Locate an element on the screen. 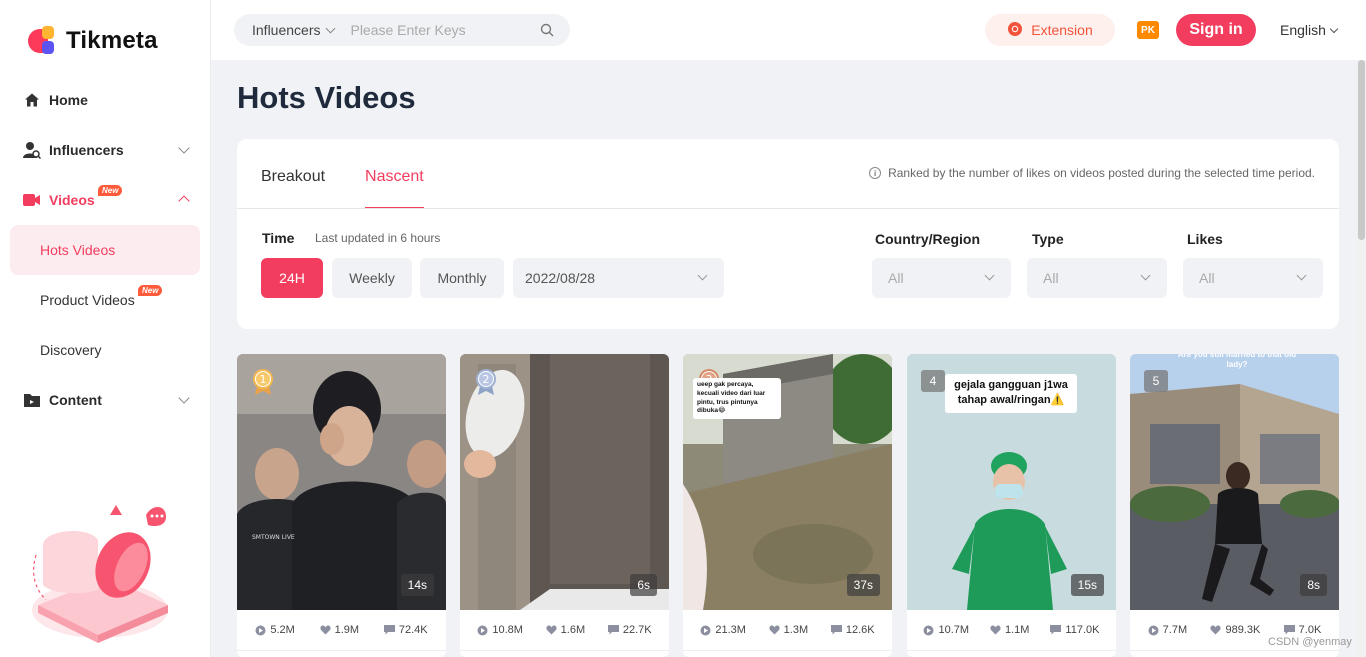  video-icon is located at coordinates (32, 200).